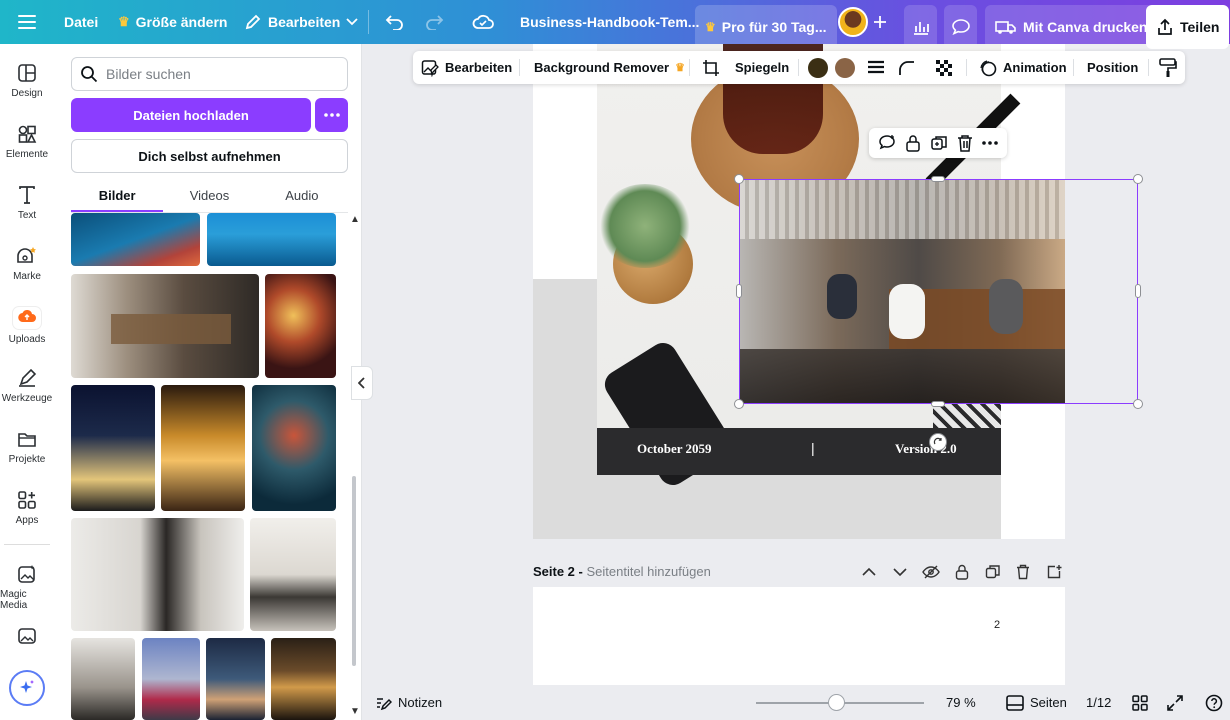  I want to click on footer-date: October 2059, so click(674, 449).